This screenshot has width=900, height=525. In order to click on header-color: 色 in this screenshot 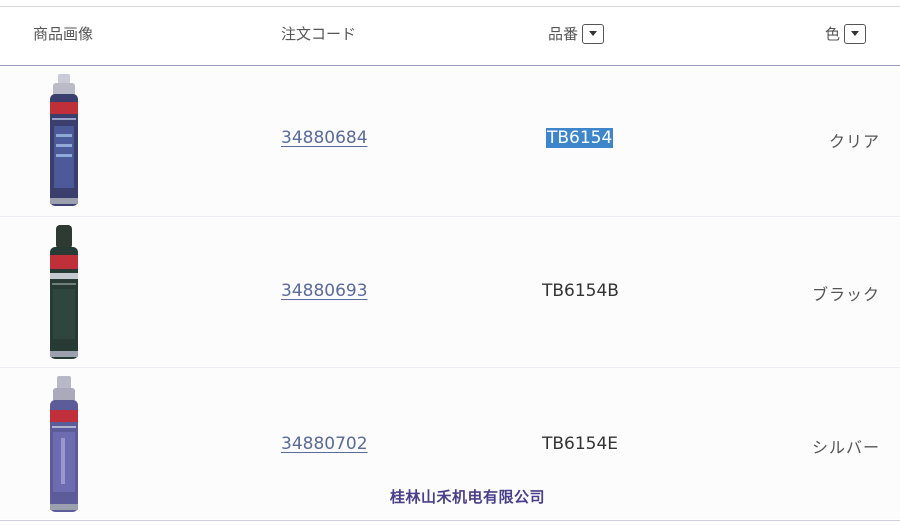, I will do `click(845, 33)`.